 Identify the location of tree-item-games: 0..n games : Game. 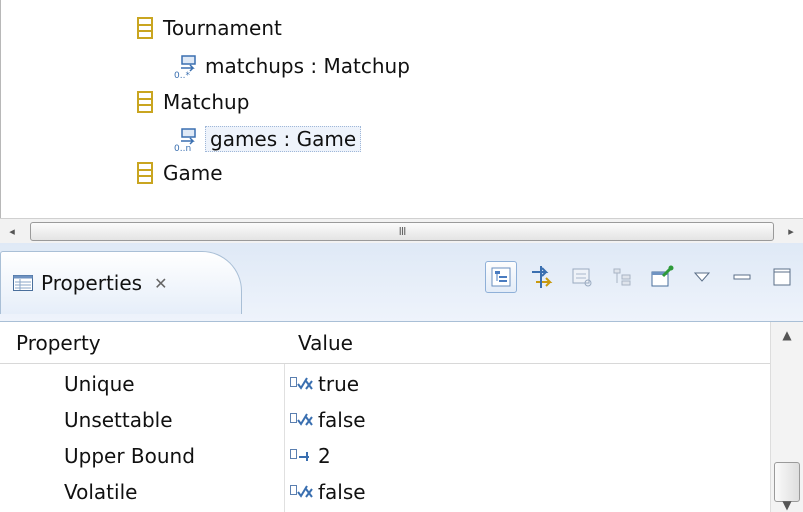
(267, 139).